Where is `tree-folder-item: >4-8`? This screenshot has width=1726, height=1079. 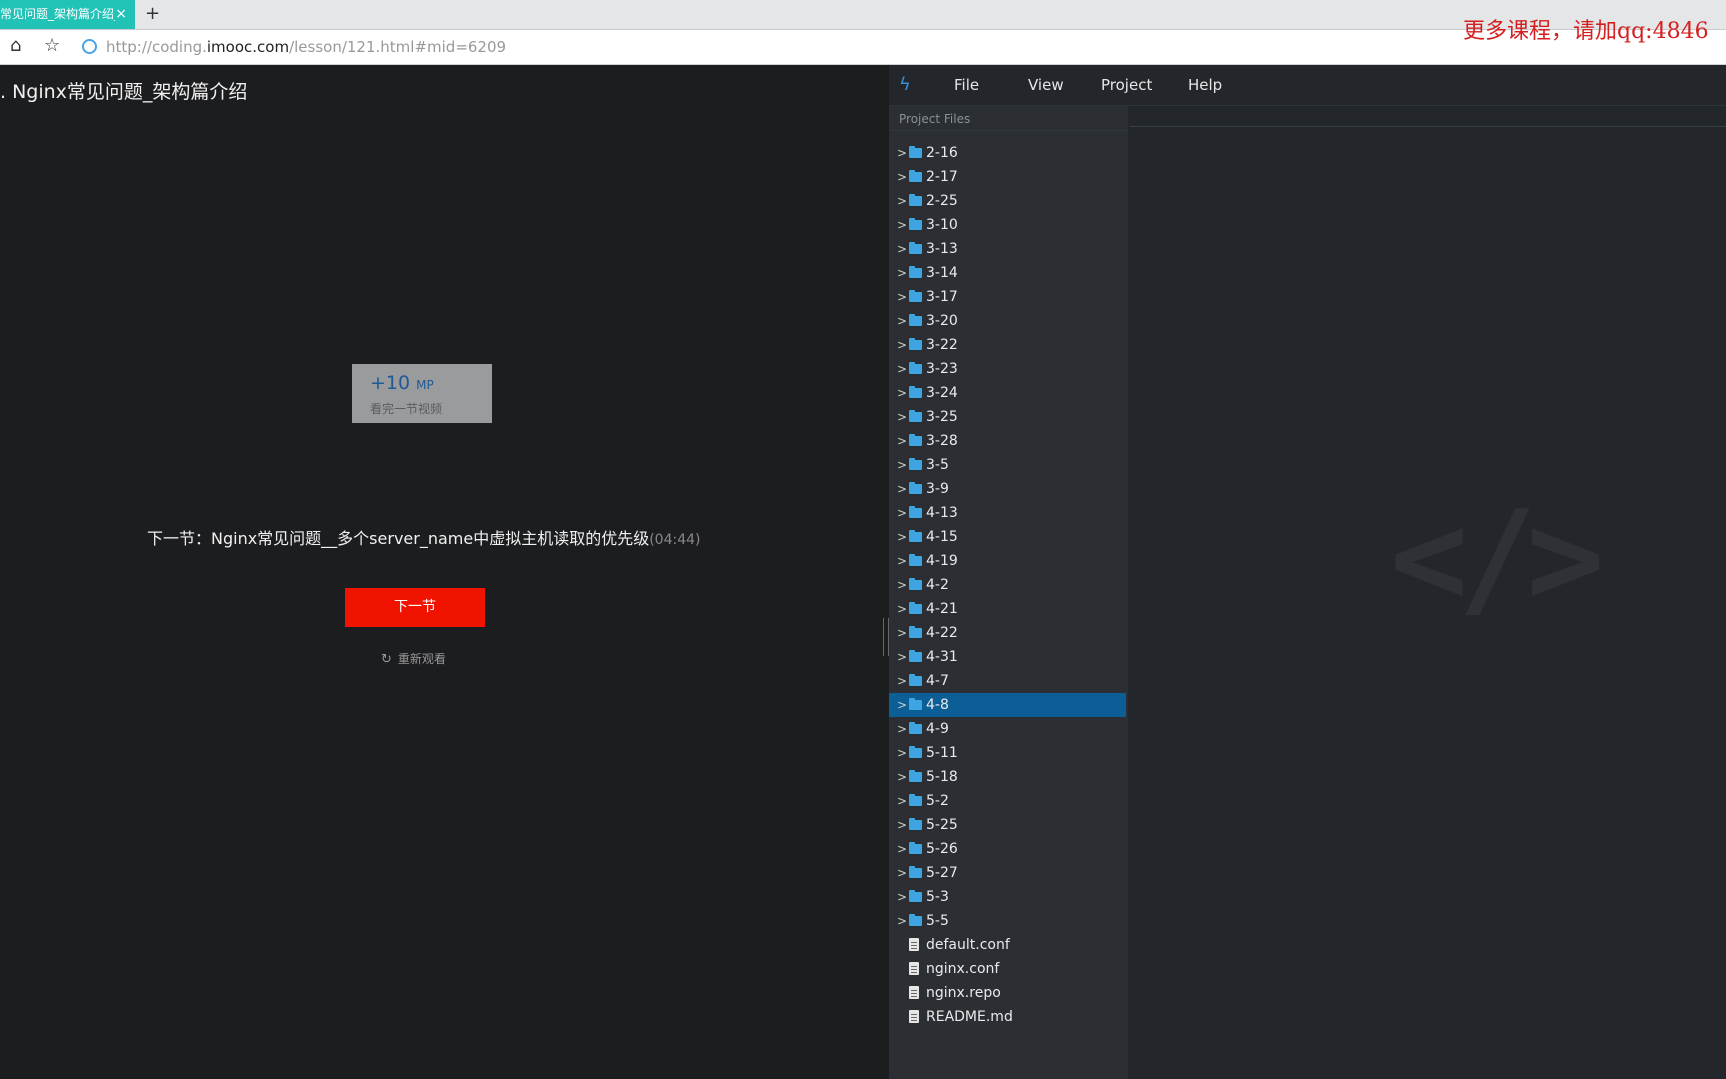 tree-folder-item: >4-8 is located at coordinates (1007, 705).